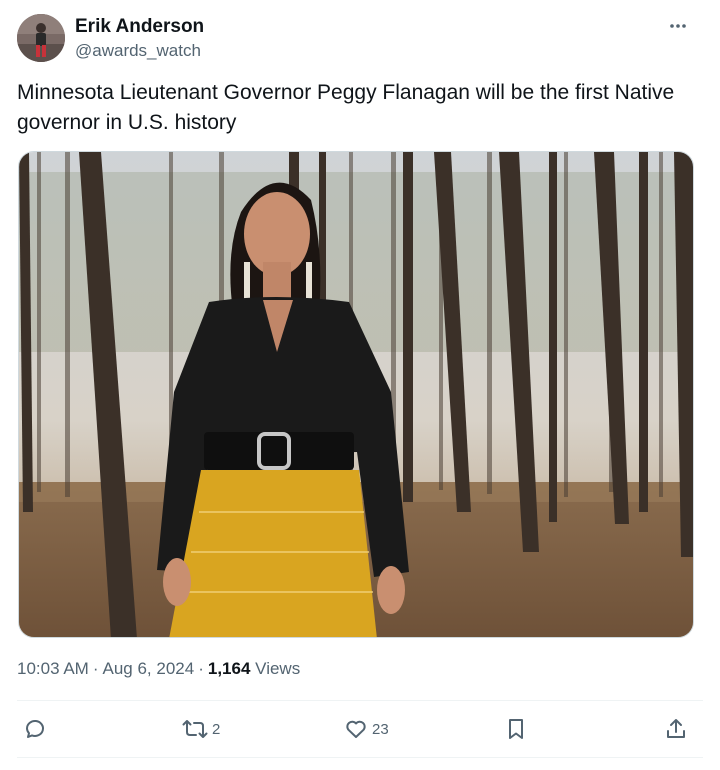 The width and height of the screenshot is (720, 770). I want to click on heart-icon, so click(356, 729).